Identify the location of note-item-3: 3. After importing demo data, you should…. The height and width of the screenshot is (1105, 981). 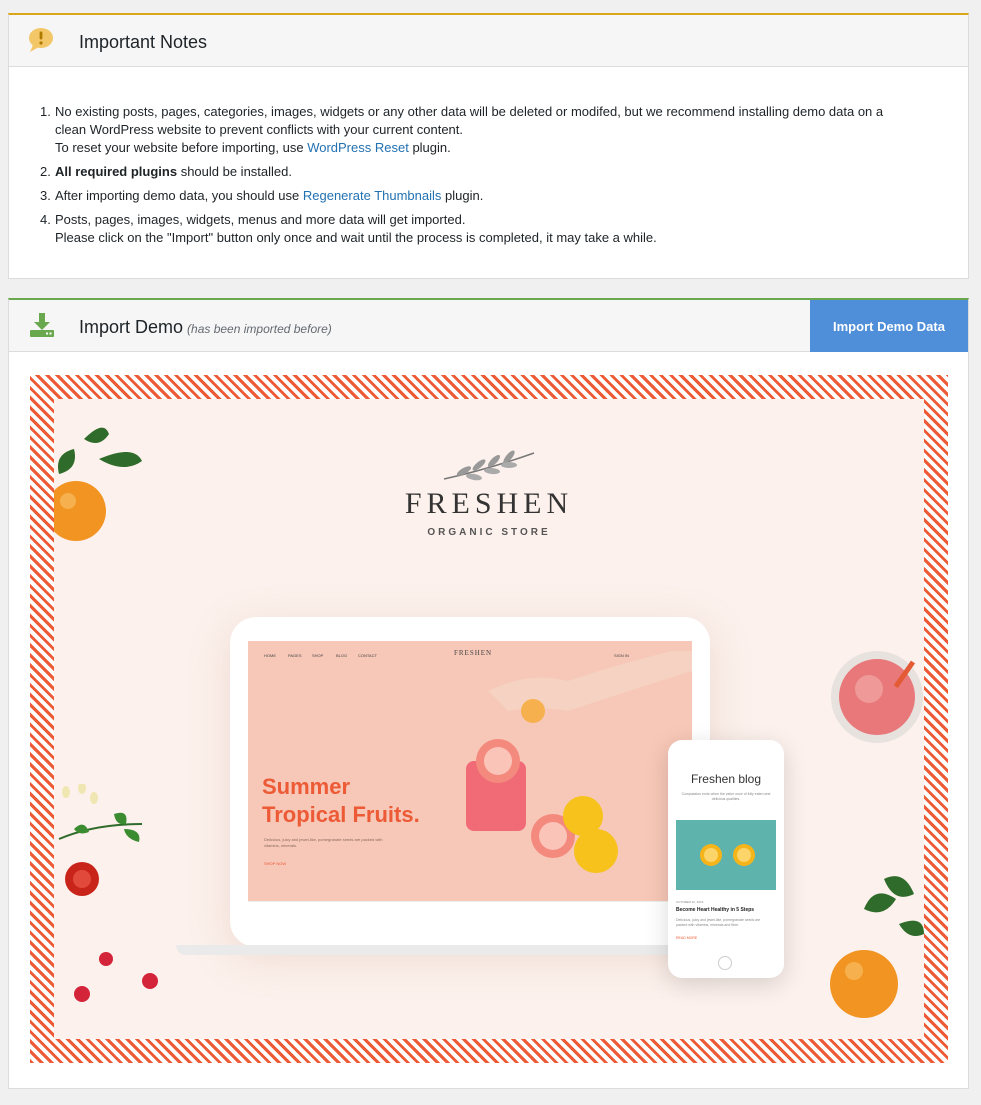
(262, 195).